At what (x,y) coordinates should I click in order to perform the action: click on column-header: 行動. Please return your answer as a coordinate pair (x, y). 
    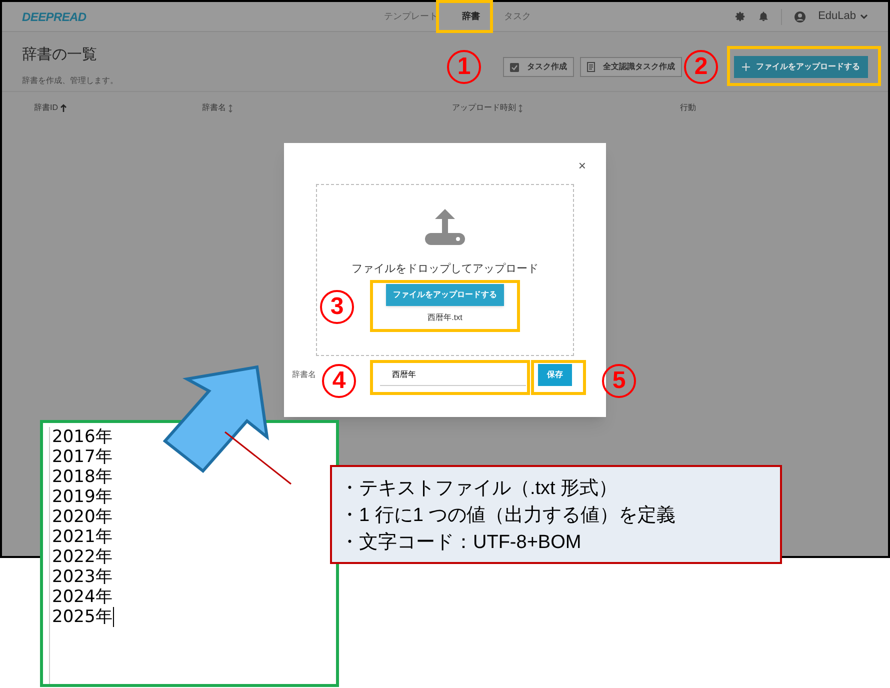
    Looking at the image, I should click on (688, 108).